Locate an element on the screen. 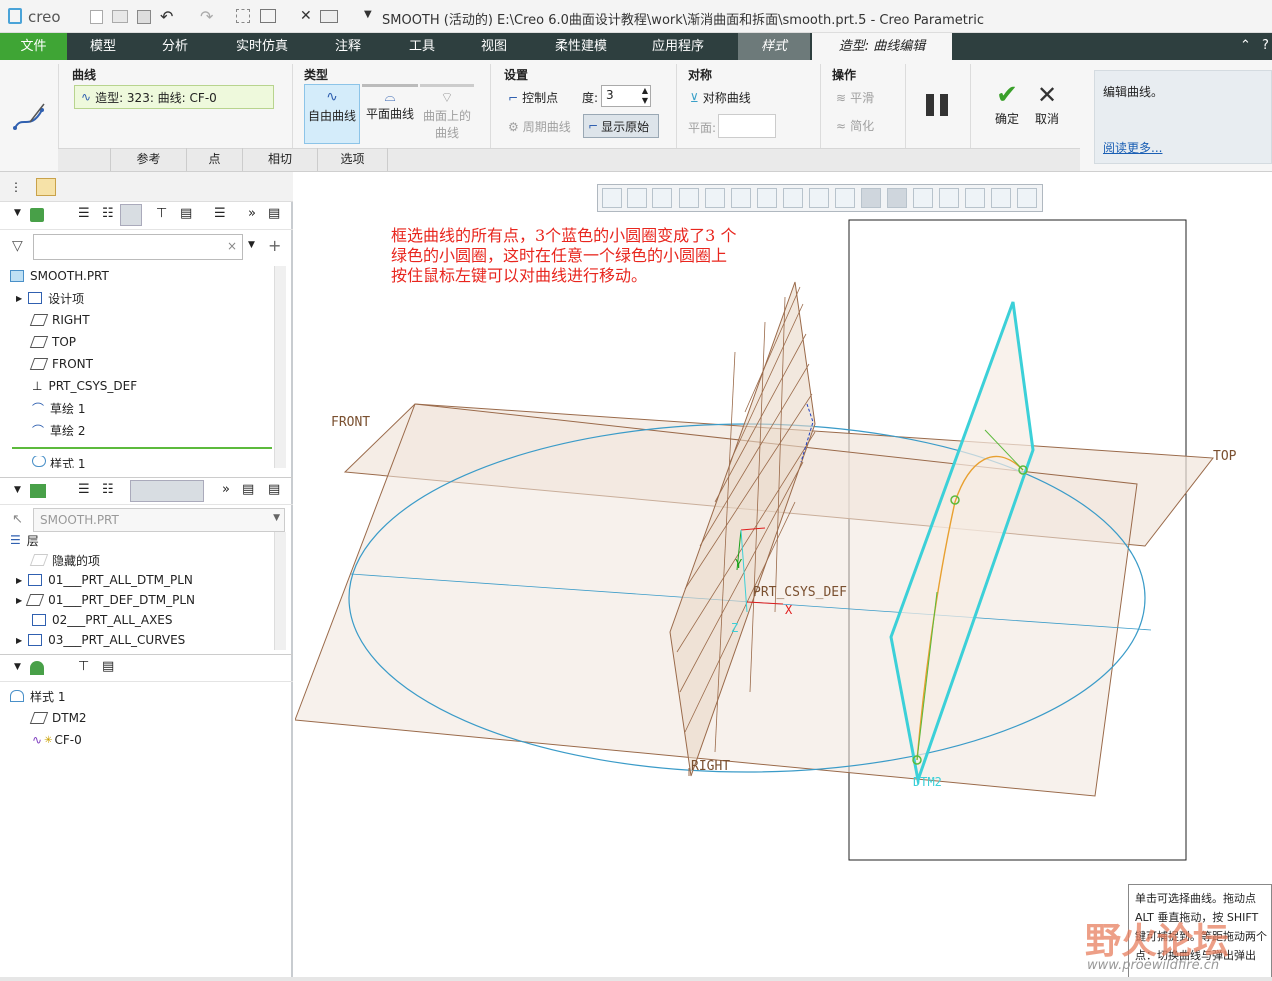 This screenshot has height=981, width=1272. model-tree-scrollbar is located at coordinates (280, 367).